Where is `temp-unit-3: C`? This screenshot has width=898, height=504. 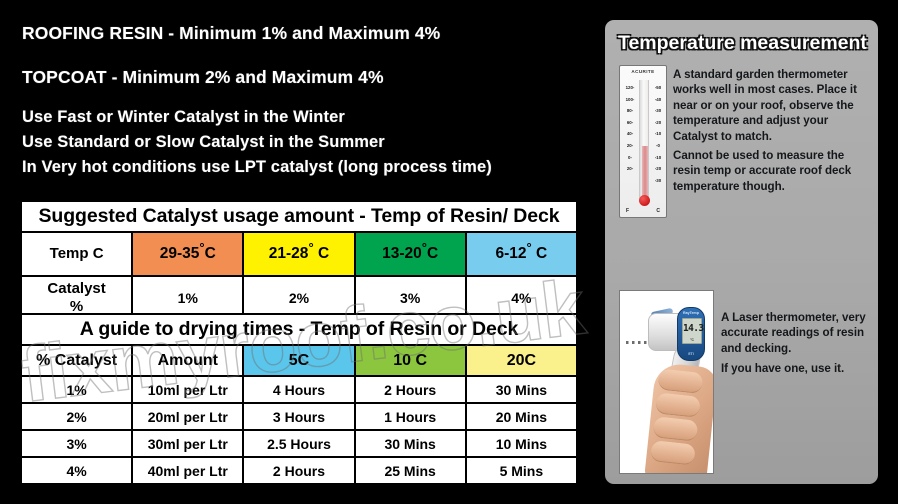 temp-unit-3: C is located at coordinates (539, 253).